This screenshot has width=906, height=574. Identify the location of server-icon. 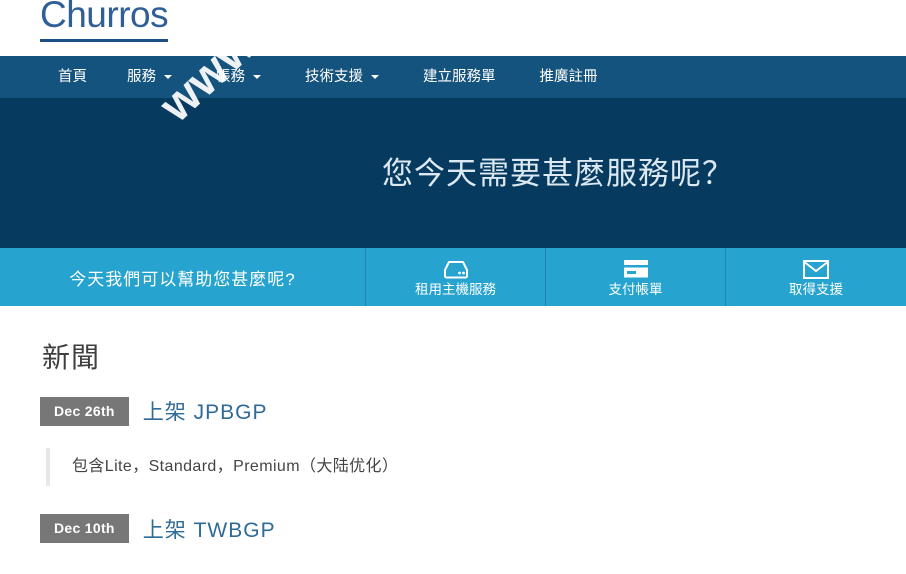
(456, 269).